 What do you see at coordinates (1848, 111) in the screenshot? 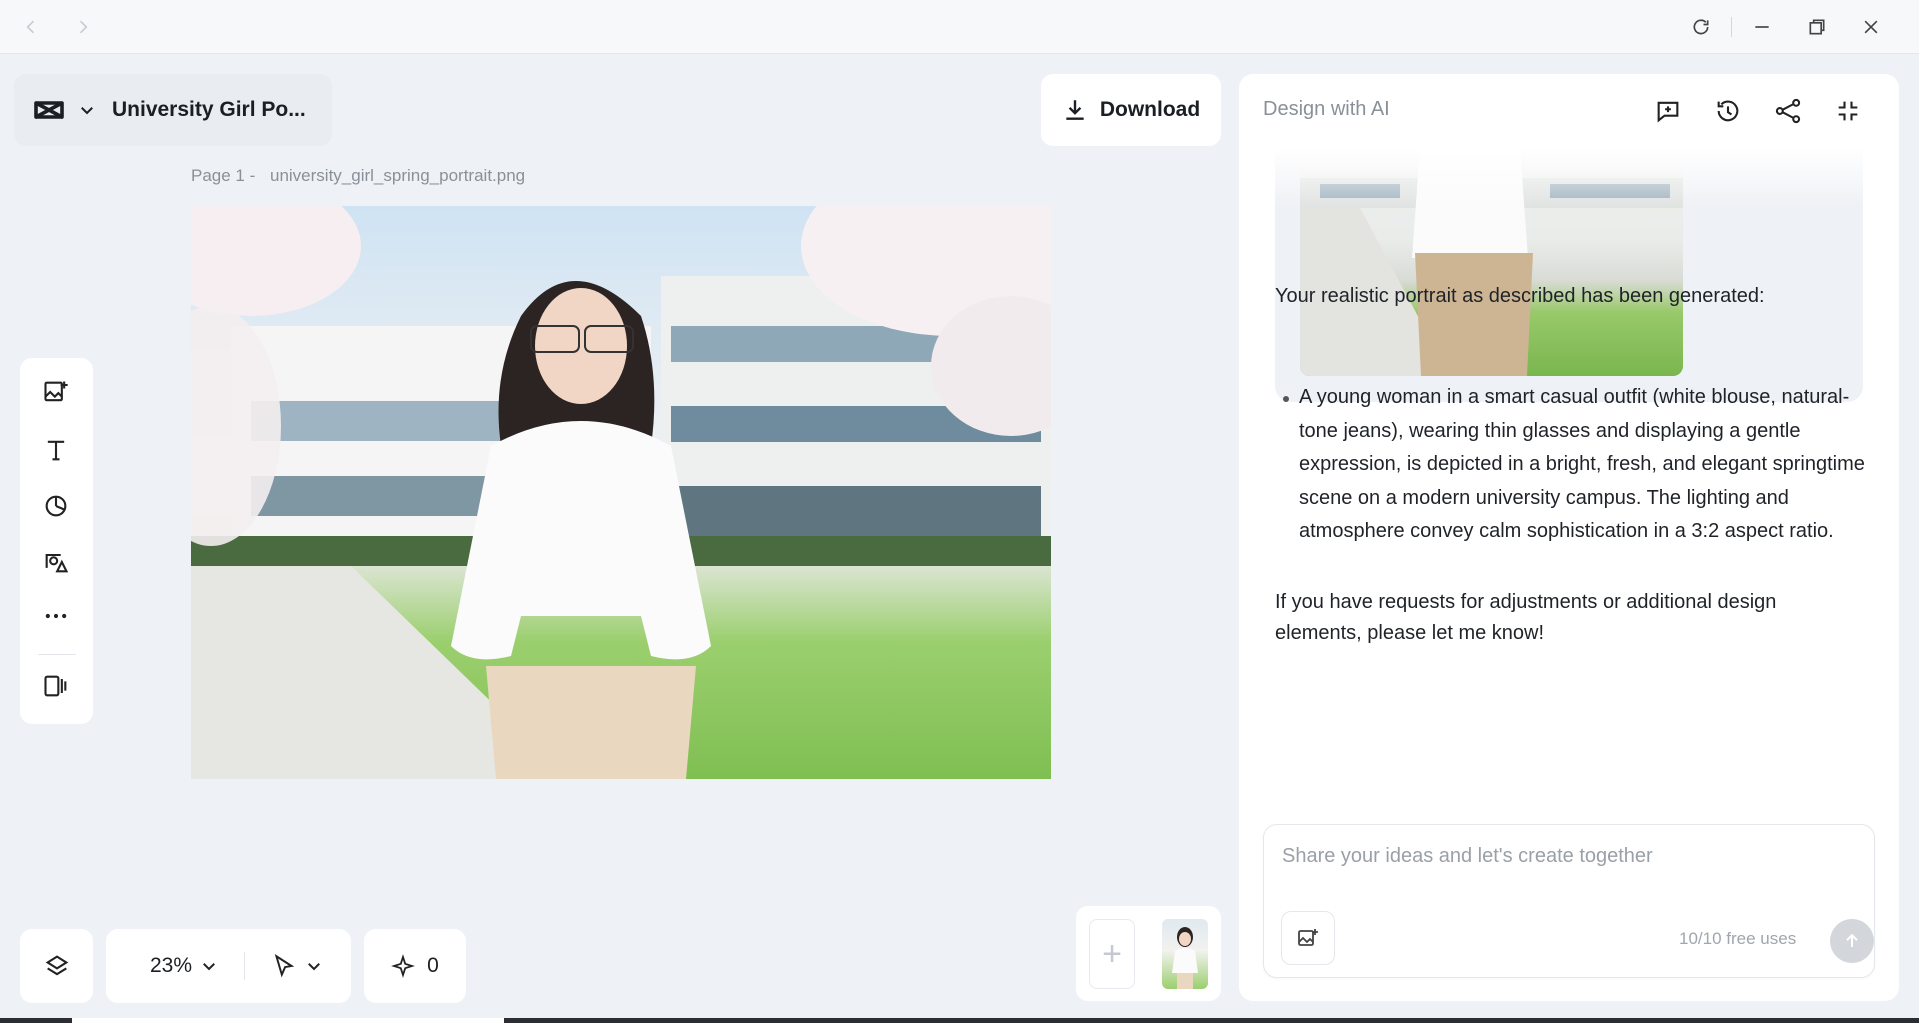
I see `collapse-icon` at bounding box center [1848, 111].